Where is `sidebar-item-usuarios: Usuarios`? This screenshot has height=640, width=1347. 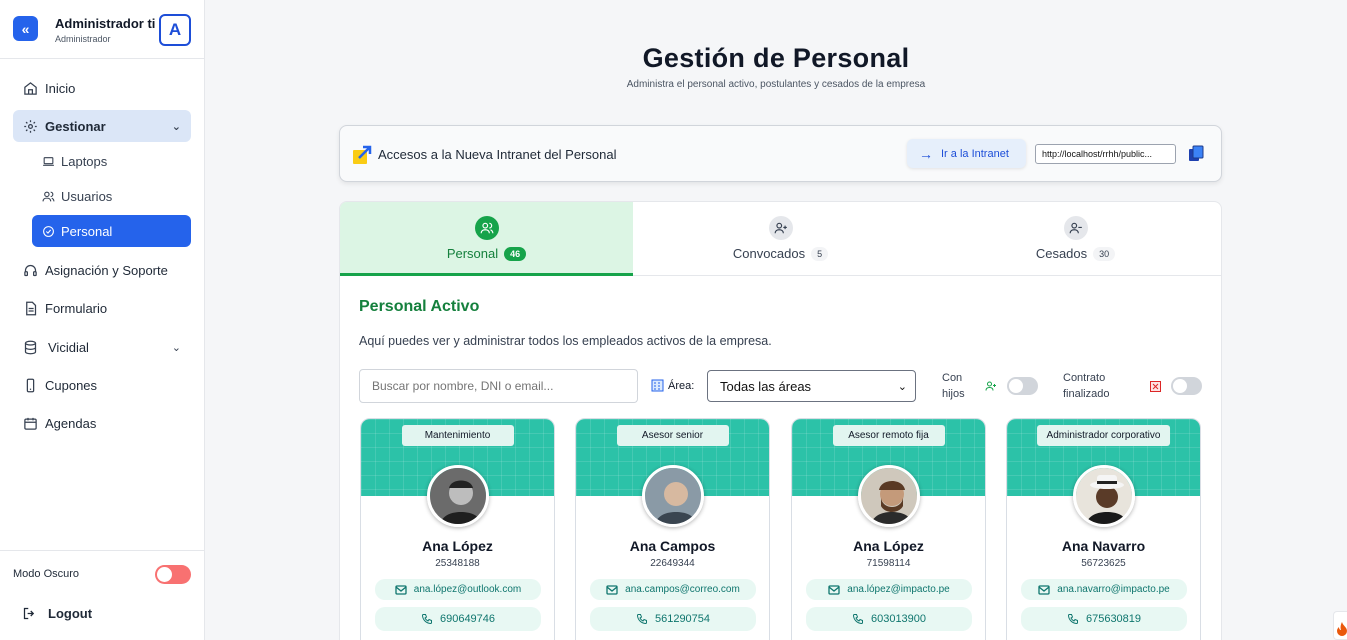
sidebar-item-usuarios: Usuarios is located at coordinates (111, 196).